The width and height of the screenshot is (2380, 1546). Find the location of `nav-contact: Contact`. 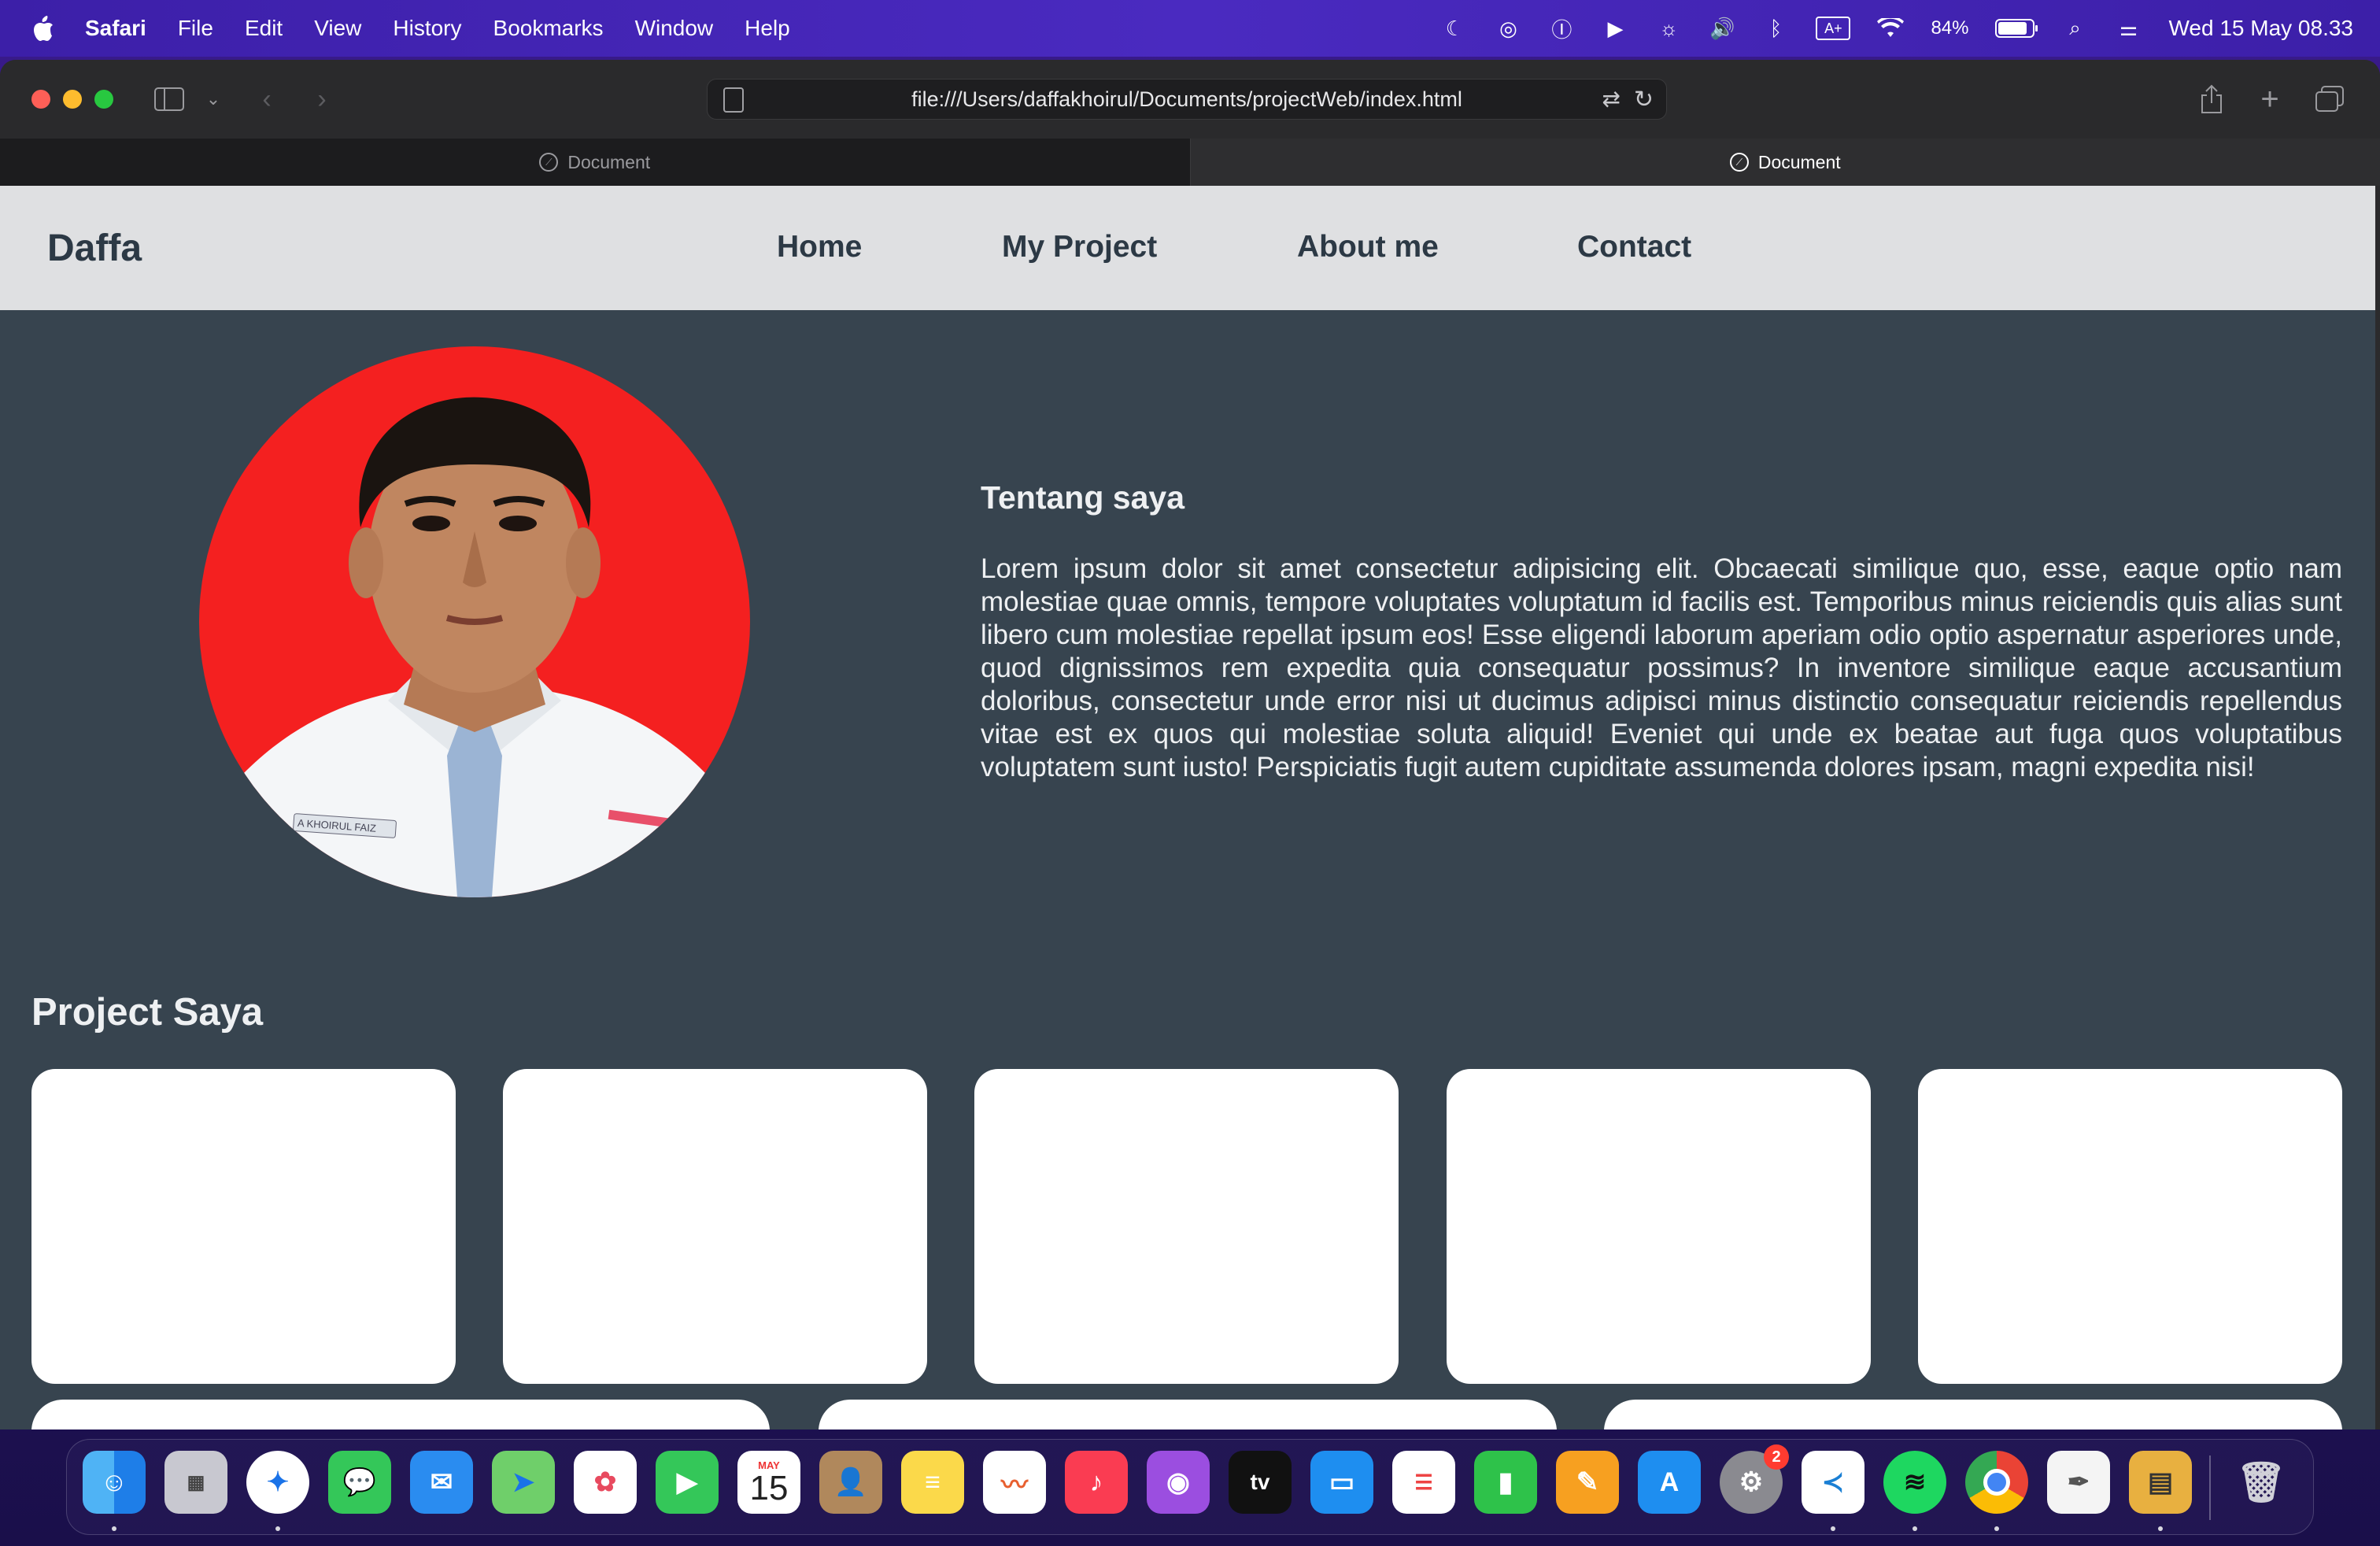

nav-contact: Contact is located at coordinates (1634, 247).